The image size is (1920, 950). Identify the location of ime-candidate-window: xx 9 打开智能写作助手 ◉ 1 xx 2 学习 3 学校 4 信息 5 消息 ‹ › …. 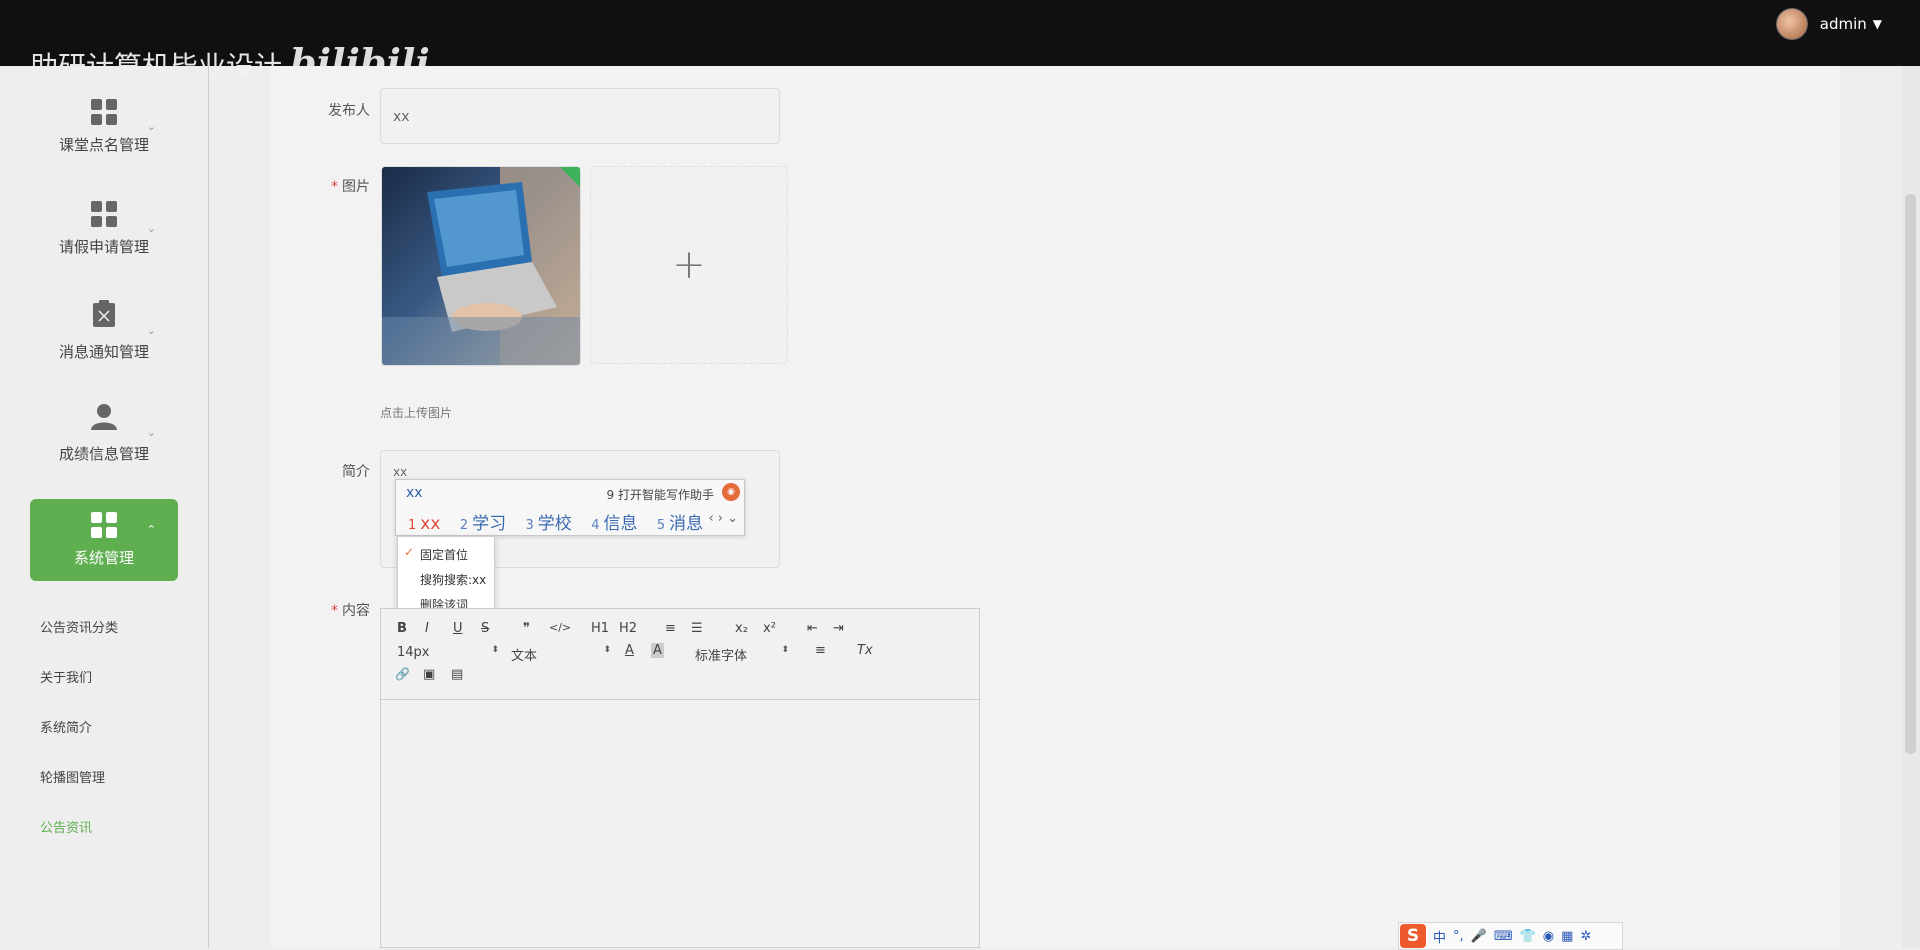
(570, 507).